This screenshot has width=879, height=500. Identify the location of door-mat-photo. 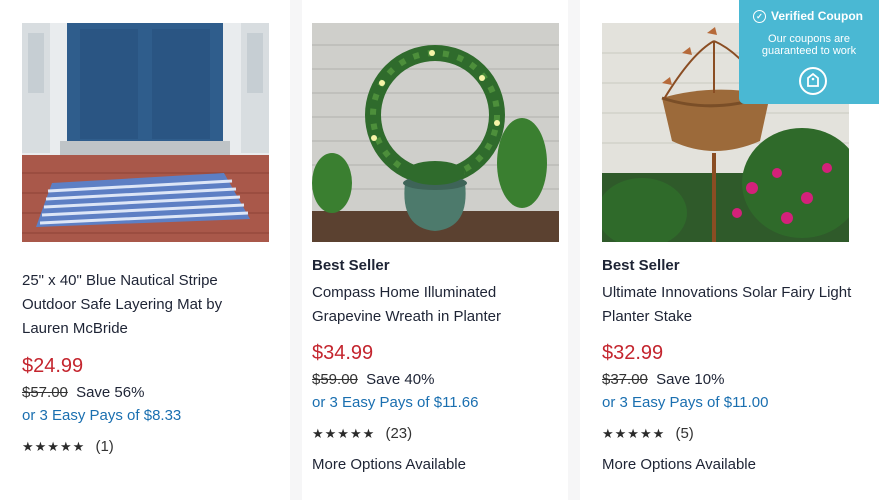
(145, 132).